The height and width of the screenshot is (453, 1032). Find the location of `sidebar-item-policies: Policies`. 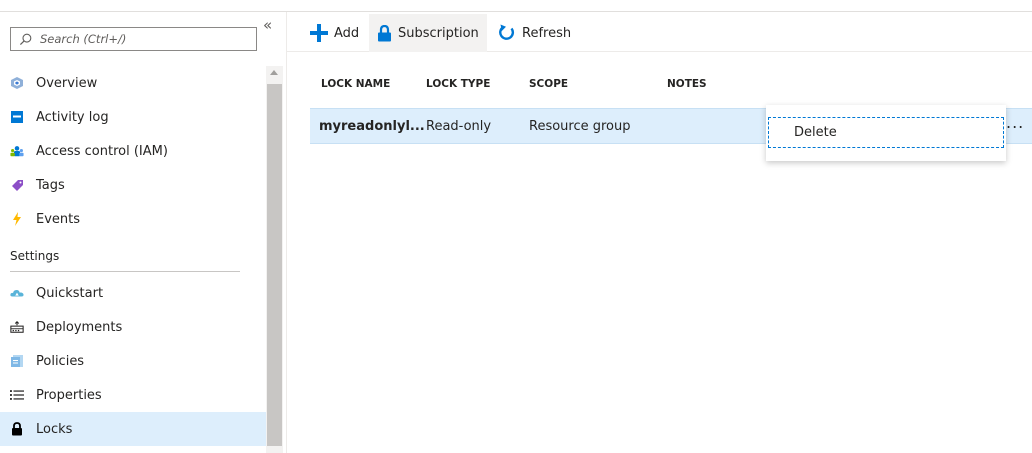

sidebar-item-policies: Policies is located at coordinates (133, 361).